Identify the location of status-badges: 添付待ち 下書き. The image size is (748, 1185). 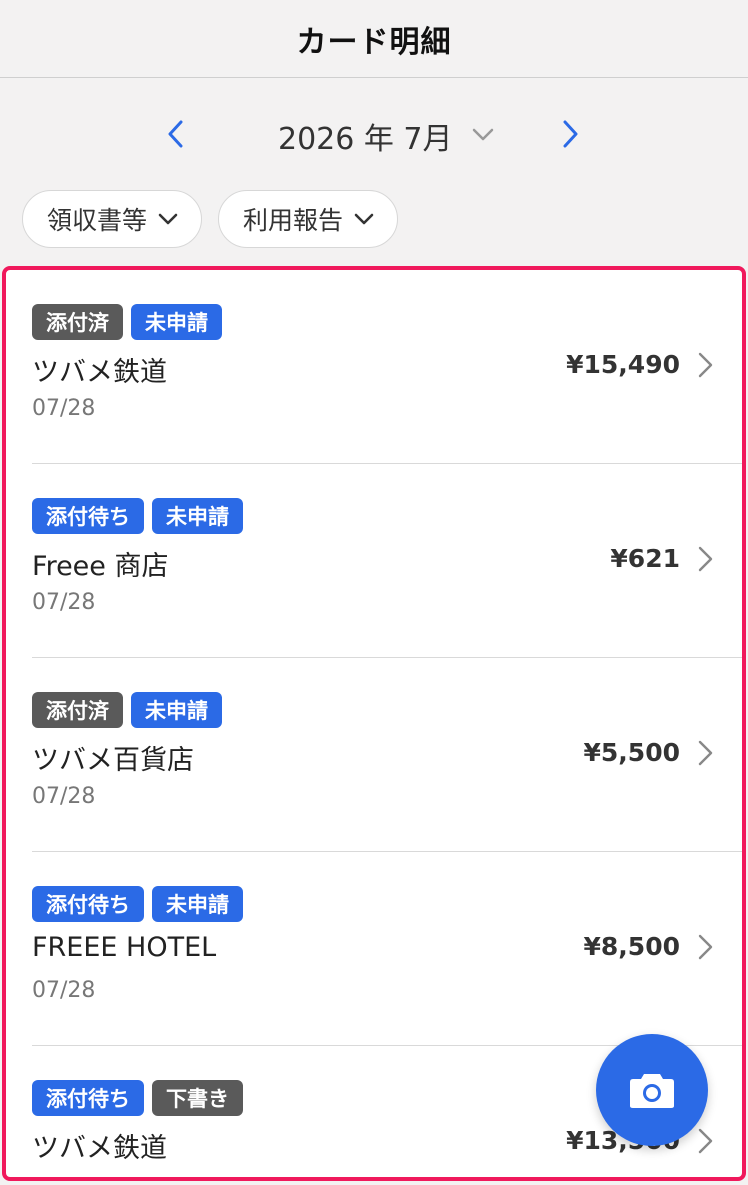
(137, 1098).